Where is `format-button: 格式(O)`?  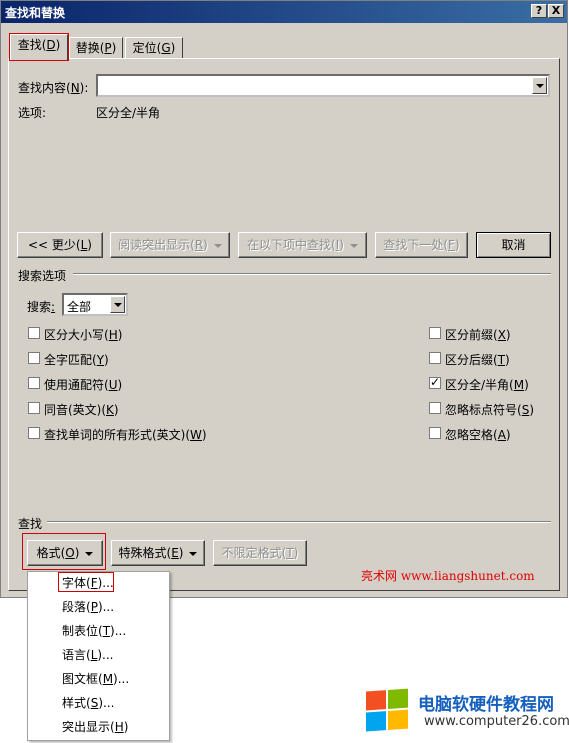
format-button: 格式(O) is located at coordinates (65, 553).